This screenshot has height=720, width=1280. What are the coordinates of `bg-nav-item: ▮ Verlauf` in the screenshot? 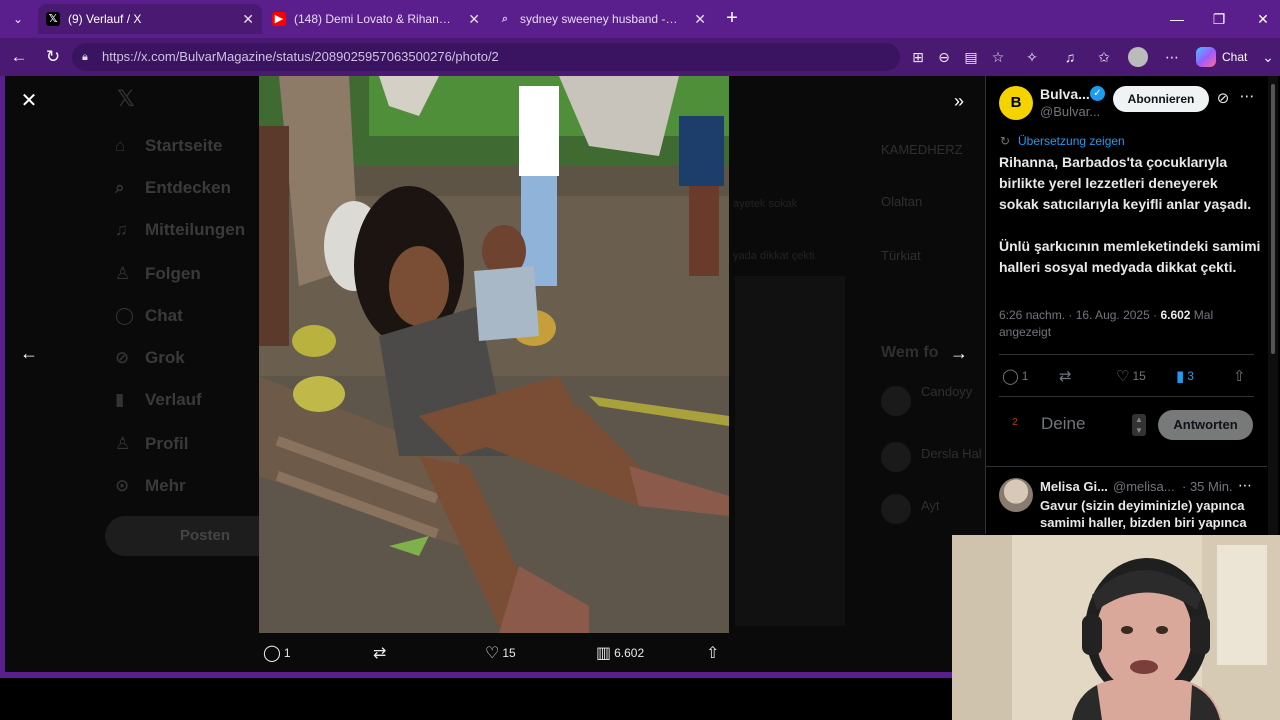 It's located at (158, 399).